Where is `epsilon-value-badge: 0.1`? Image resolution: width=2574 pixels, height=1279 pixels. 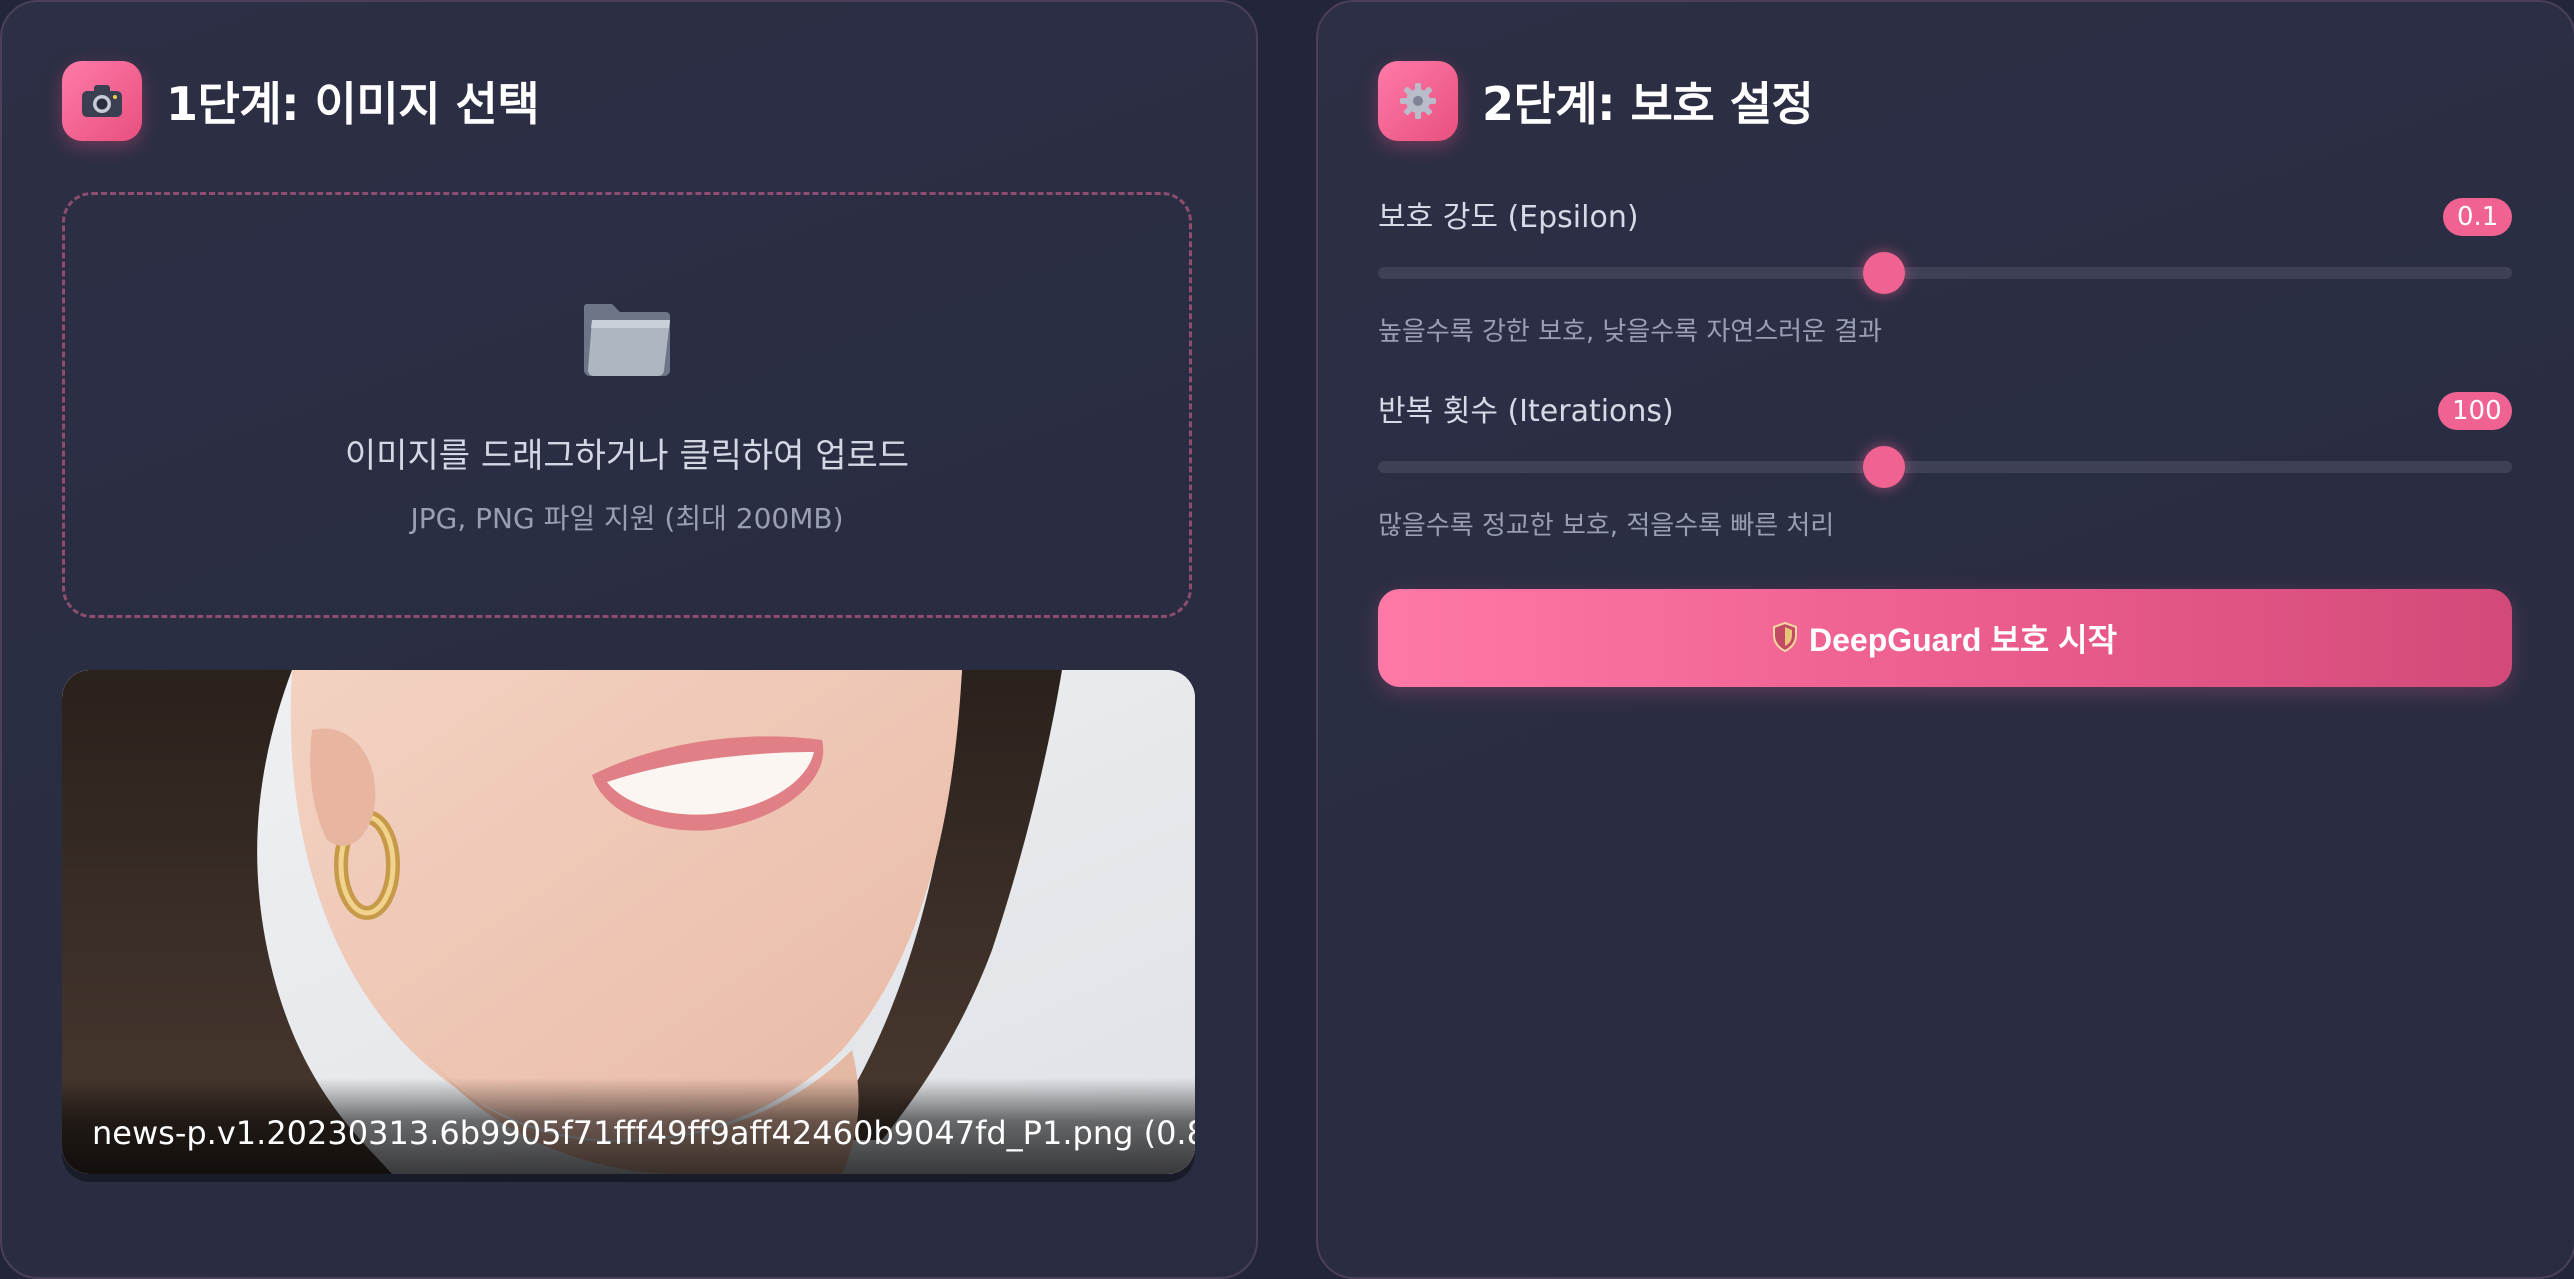 epsilon-value-badge: 0.1 is located at coordinates (2477, 217).